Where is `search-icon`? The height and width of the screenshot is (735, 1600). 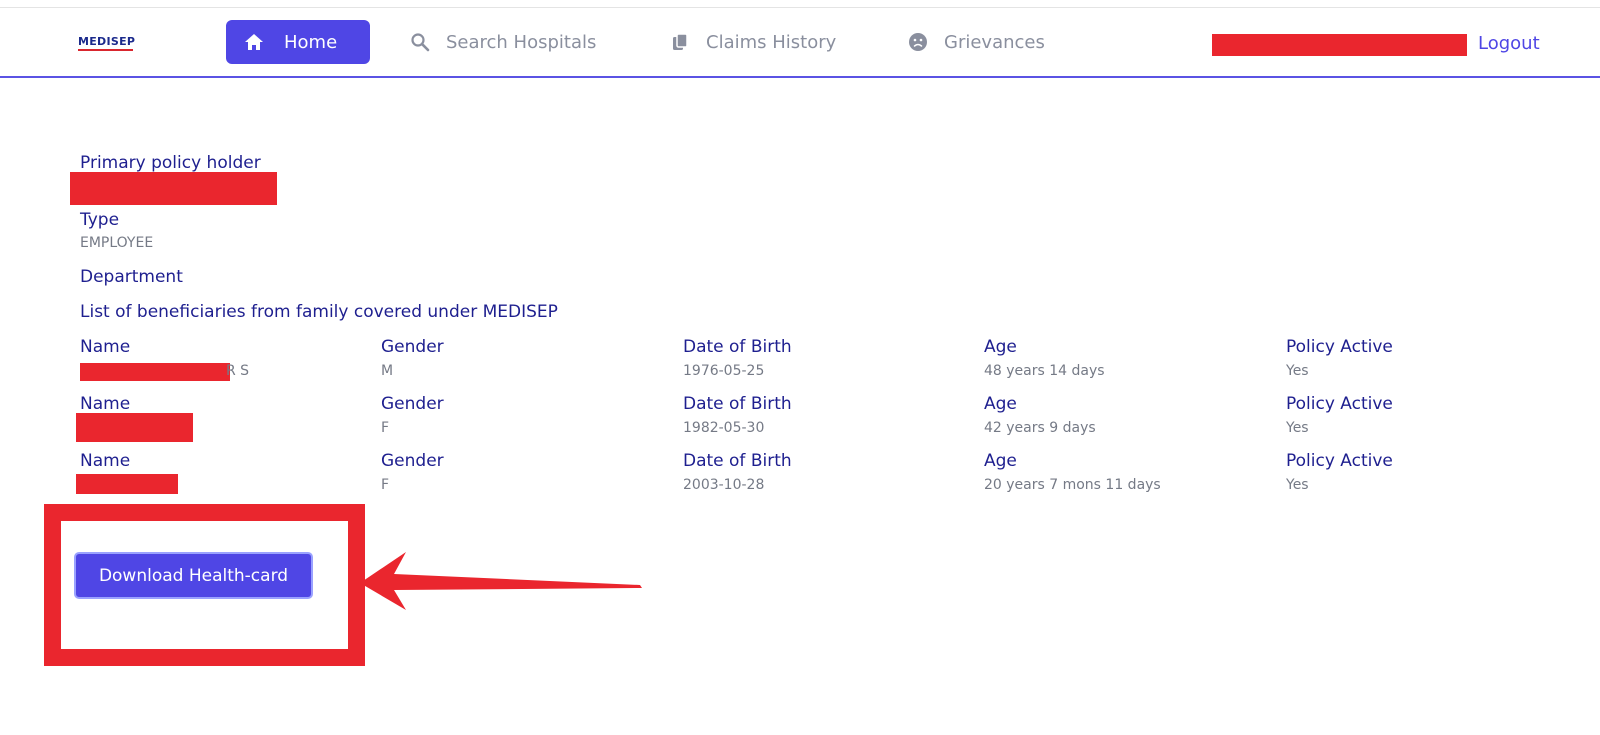
search-icon is located at coordinates (420, 42).